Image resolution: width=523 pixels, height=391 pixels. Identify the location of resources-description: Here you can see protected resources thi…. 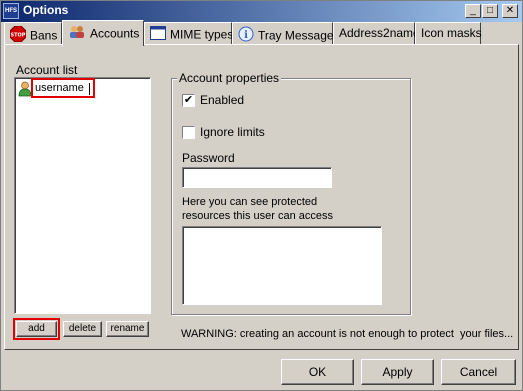
(257, 209).